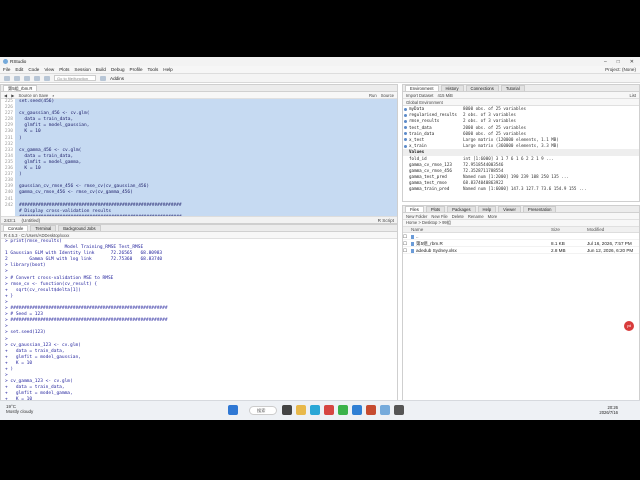  Describe the element at coordinates (199, 219) in the screenshot. I see `editor-statusbar: 243:1 (Untitled) R Script` at that location.